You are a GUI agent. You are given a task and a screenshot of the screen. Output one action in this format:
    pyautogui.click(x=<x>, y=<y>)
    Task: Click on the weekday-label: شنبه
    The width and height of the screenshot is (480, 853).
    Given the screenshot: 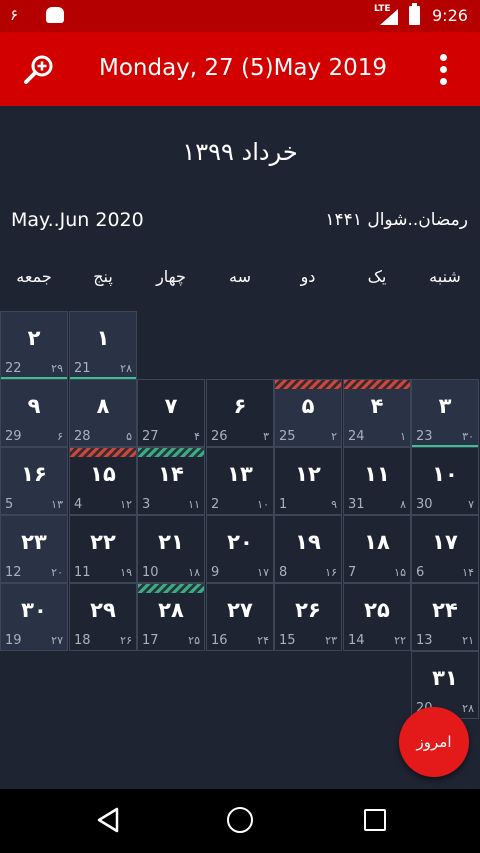 What is the action you would take?
    pyautogui.click(x=445, y=276)
    